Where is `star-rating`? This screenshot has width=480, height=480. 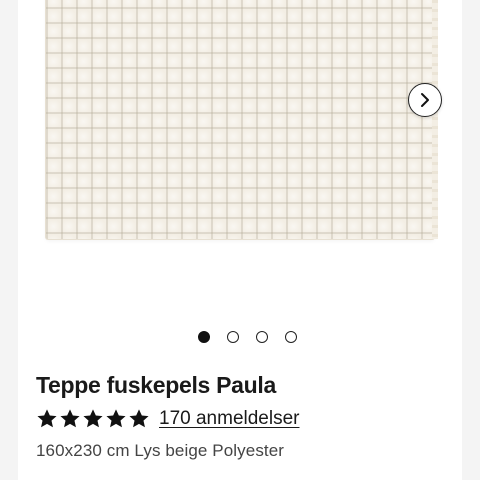 star-rating is located at coordinates (93, 419).